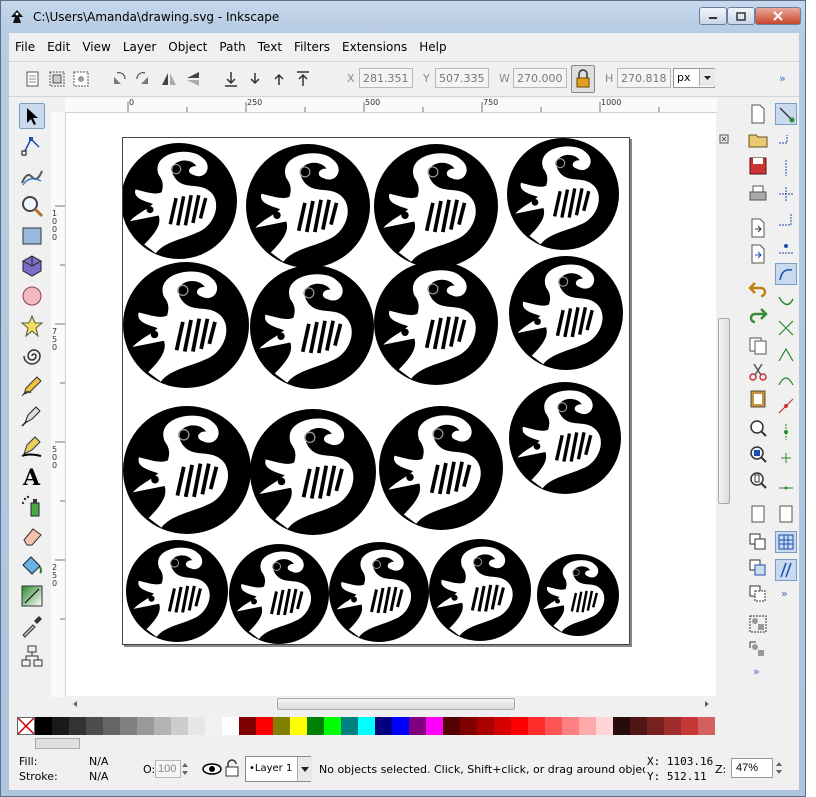 The height and width of the screenshot is (797, 816). What do you see at coordinates (25, 47) in the screenshot?
I see `menu-file: File` at bounding box center [25, 47].